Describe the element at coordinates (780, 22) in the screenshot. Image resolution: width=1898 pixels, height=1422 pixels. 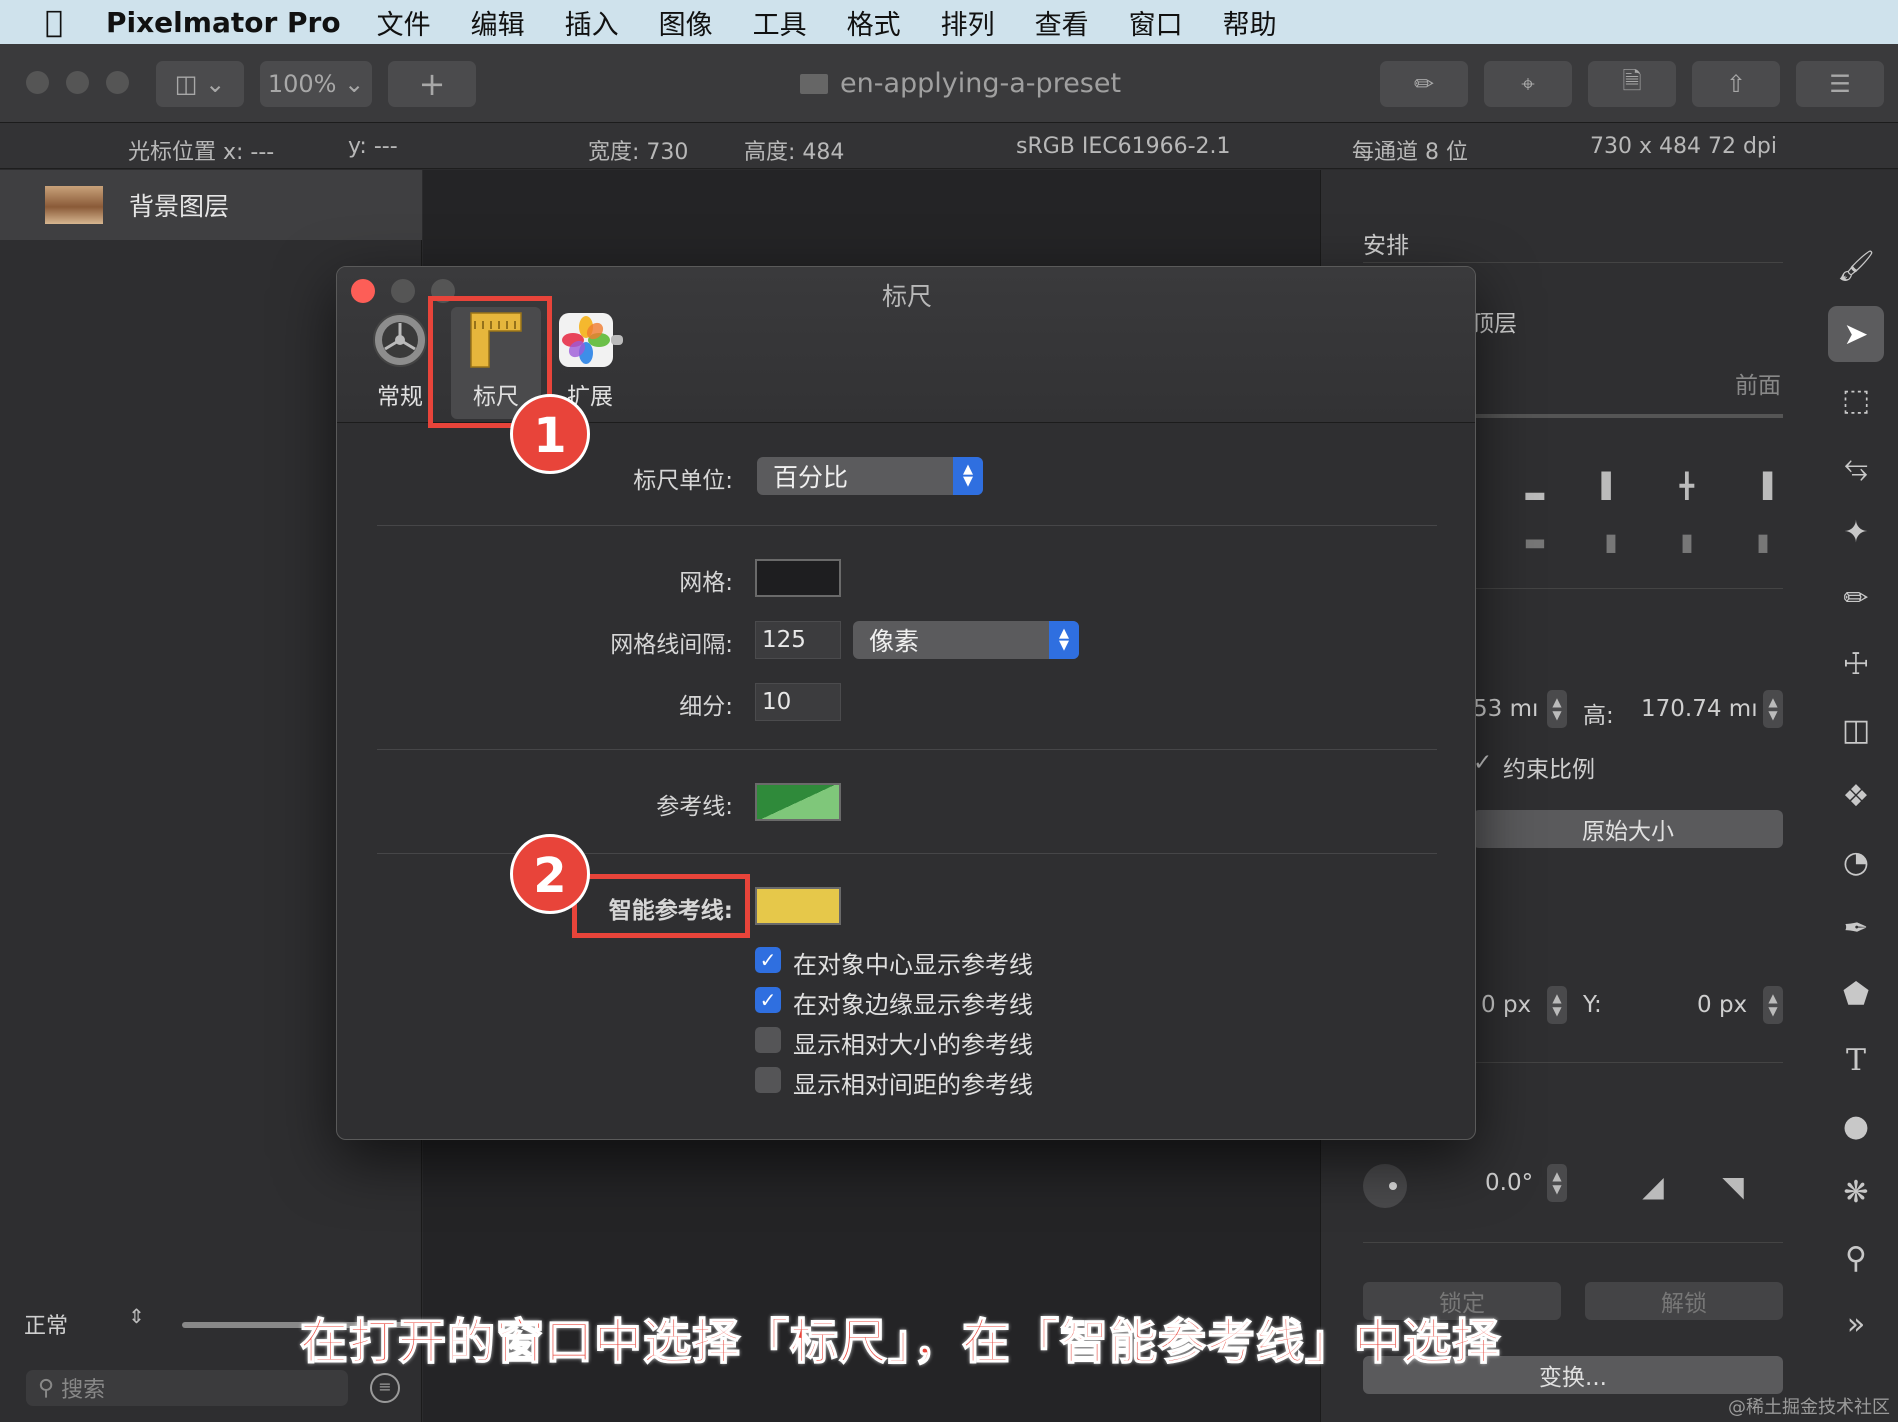
I see `menu-tools: 工具` at that location.